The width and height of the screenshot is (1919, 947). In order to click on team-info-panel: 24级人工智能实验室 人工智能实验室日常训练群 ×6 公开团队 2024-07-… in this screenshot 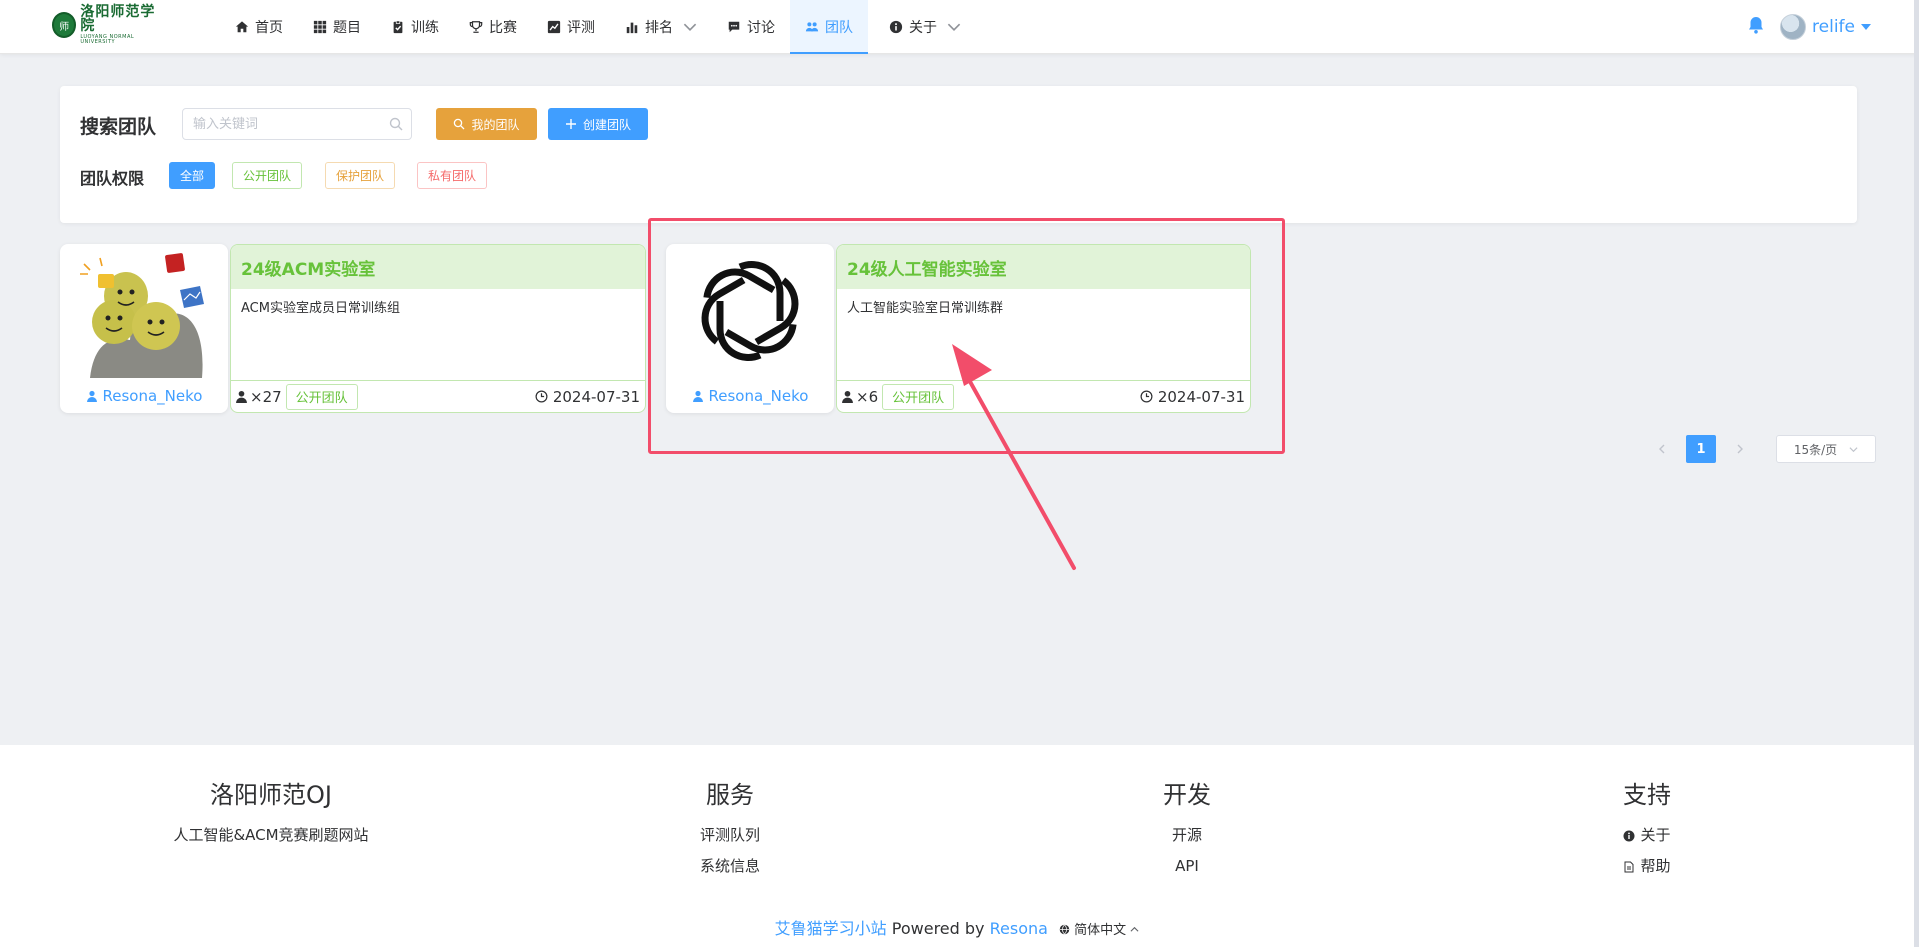, I will do `click(1043, 328)`.